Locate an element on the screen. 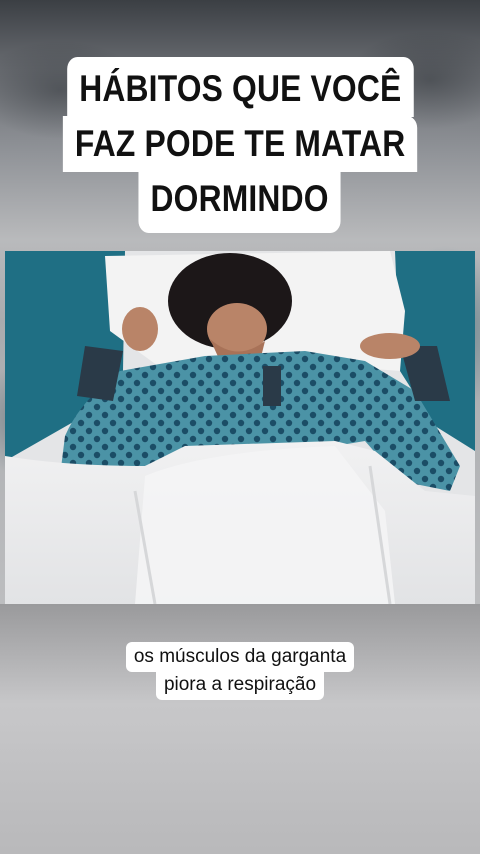 The height and width of the screenshot is (854, 480). title-line-2: FAZ PODE TE MATAR is located at coordinates (240, 144).